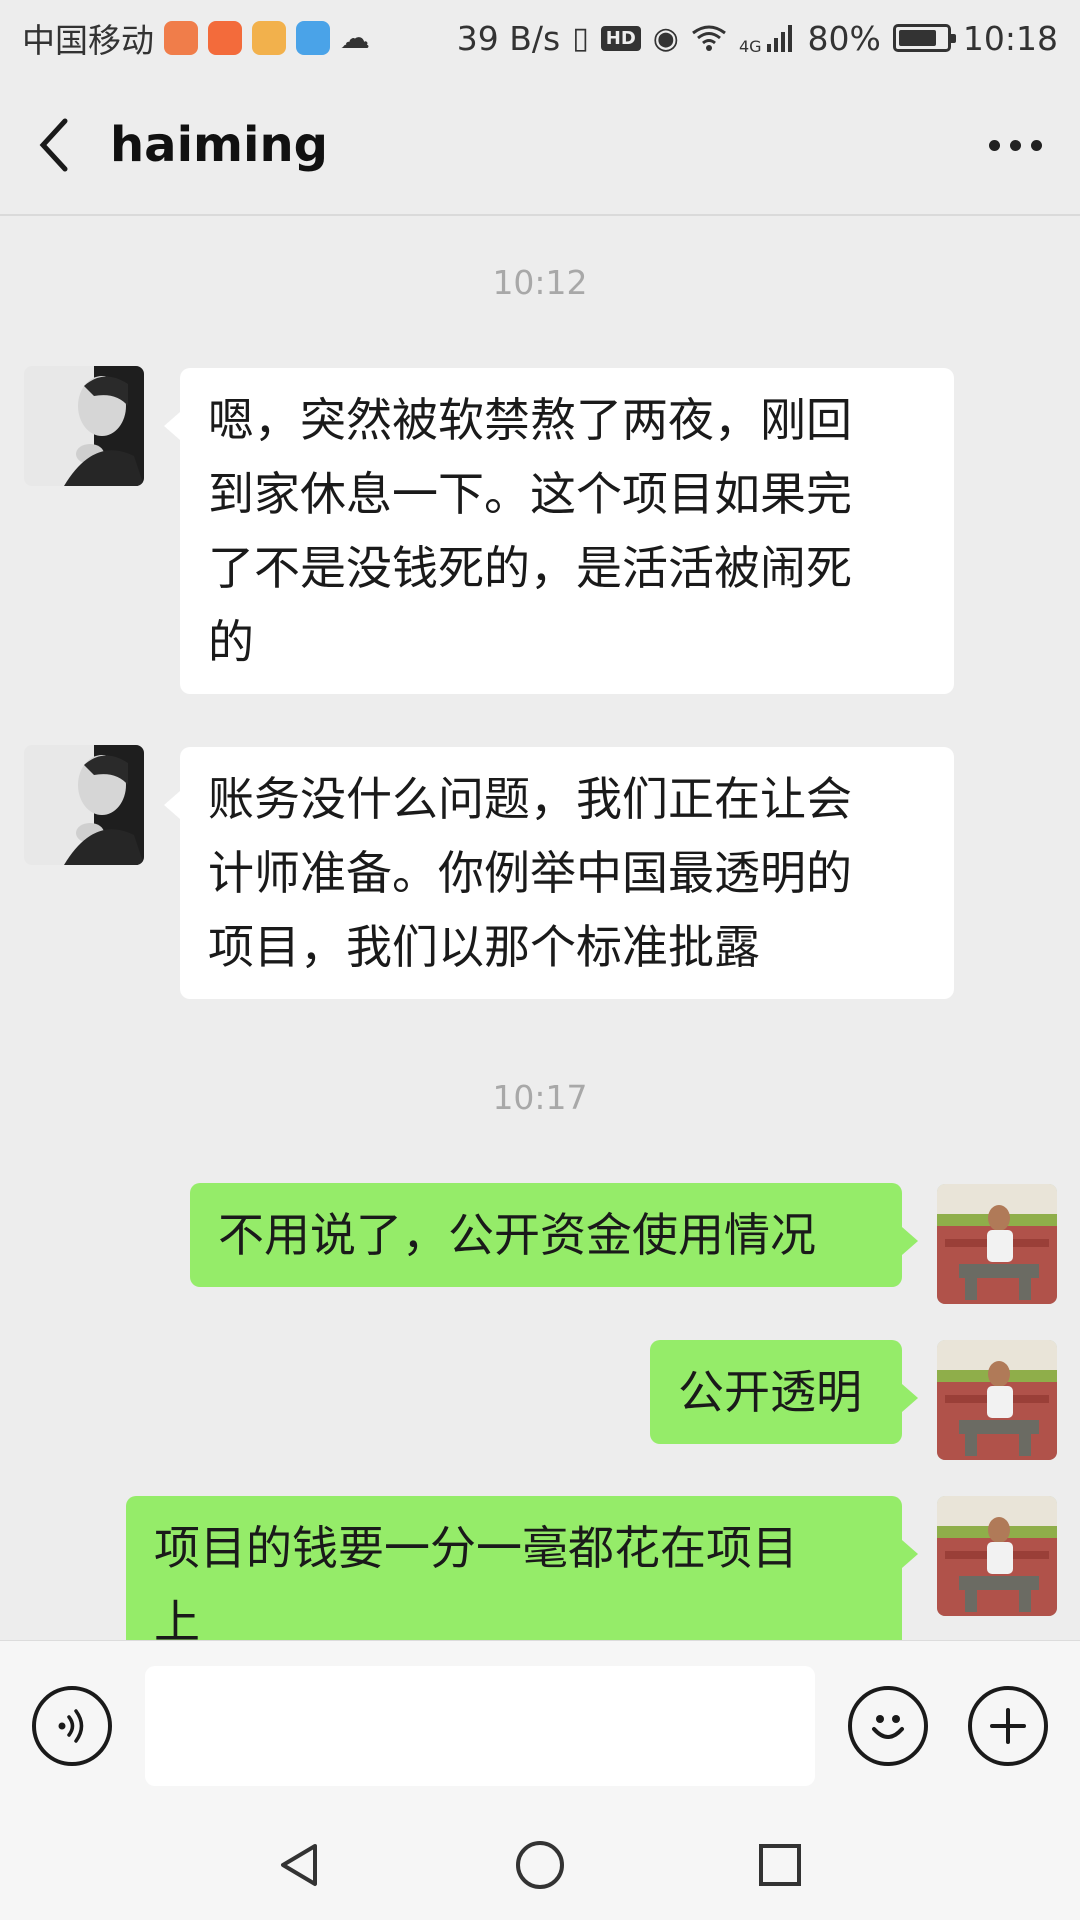  Describe the element at coordinates (530, 799) in the screenshot. I see `message-line: 账务没什么问题，我们正在让会` at that location.